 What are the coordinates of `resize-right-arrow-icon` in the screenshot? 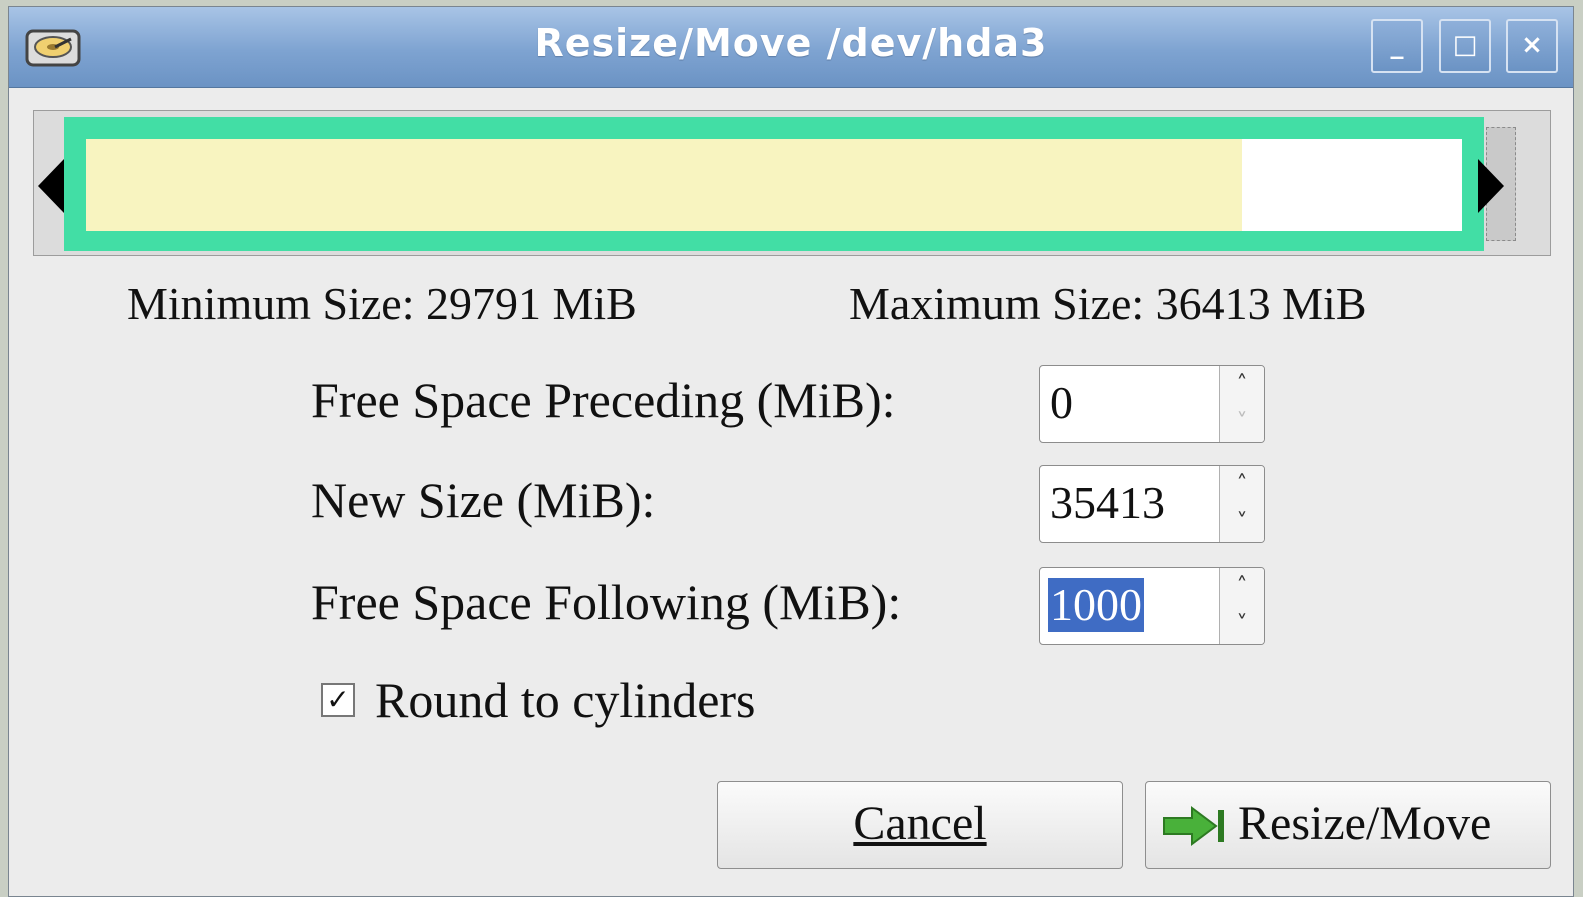 It's located at (1491, 186).